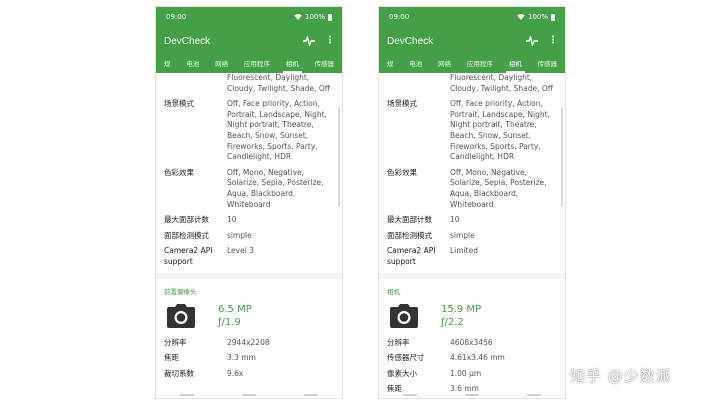  Describe the element at coordinates (466, 373) in the screenshot. I see `info-value: 1.00 μm` at that location.